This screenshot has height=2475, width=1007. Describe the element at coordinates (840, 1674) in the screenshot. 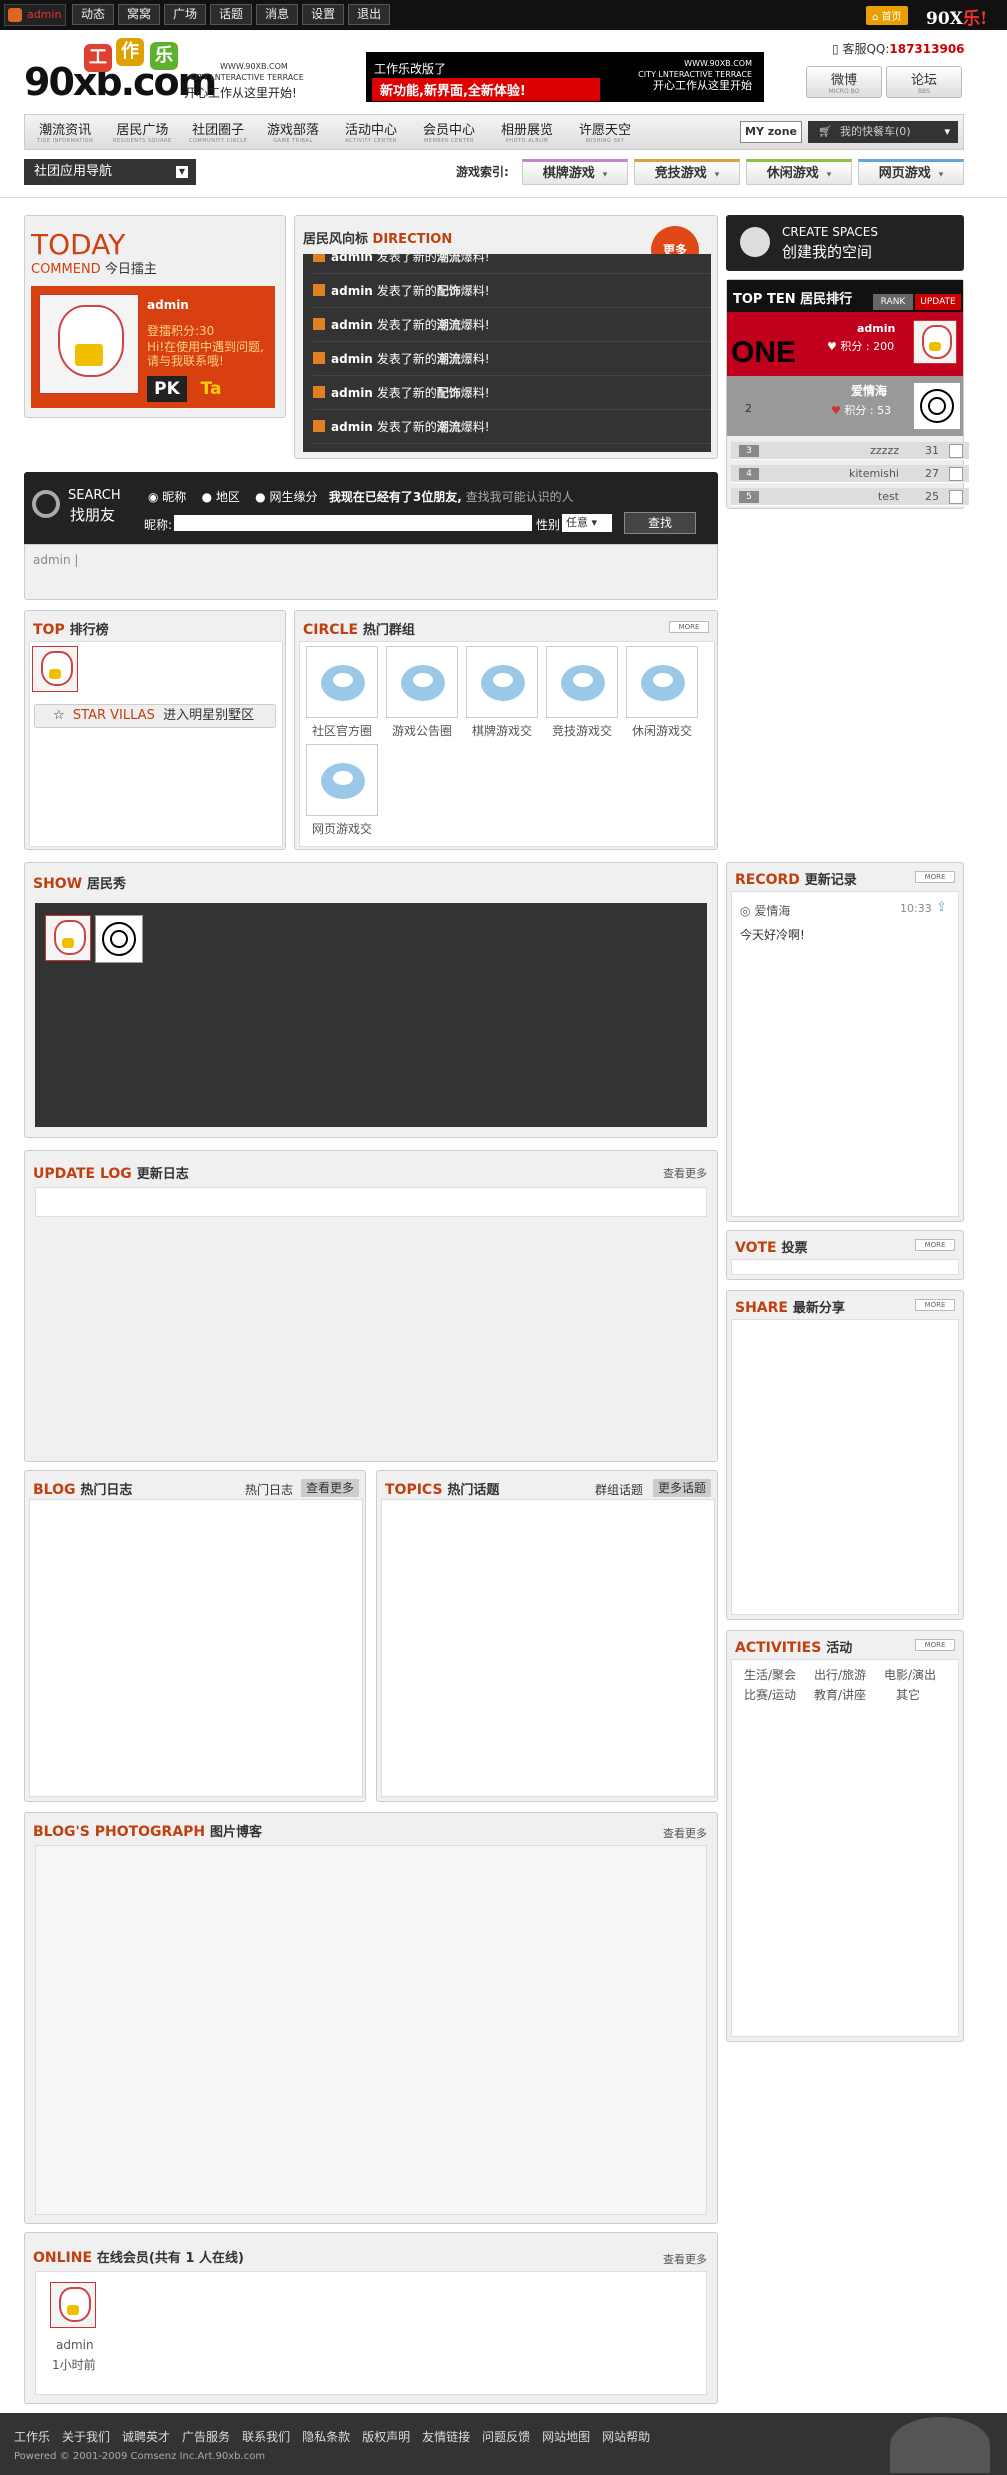

I see `activity-type: 出行/旅游` at that location.